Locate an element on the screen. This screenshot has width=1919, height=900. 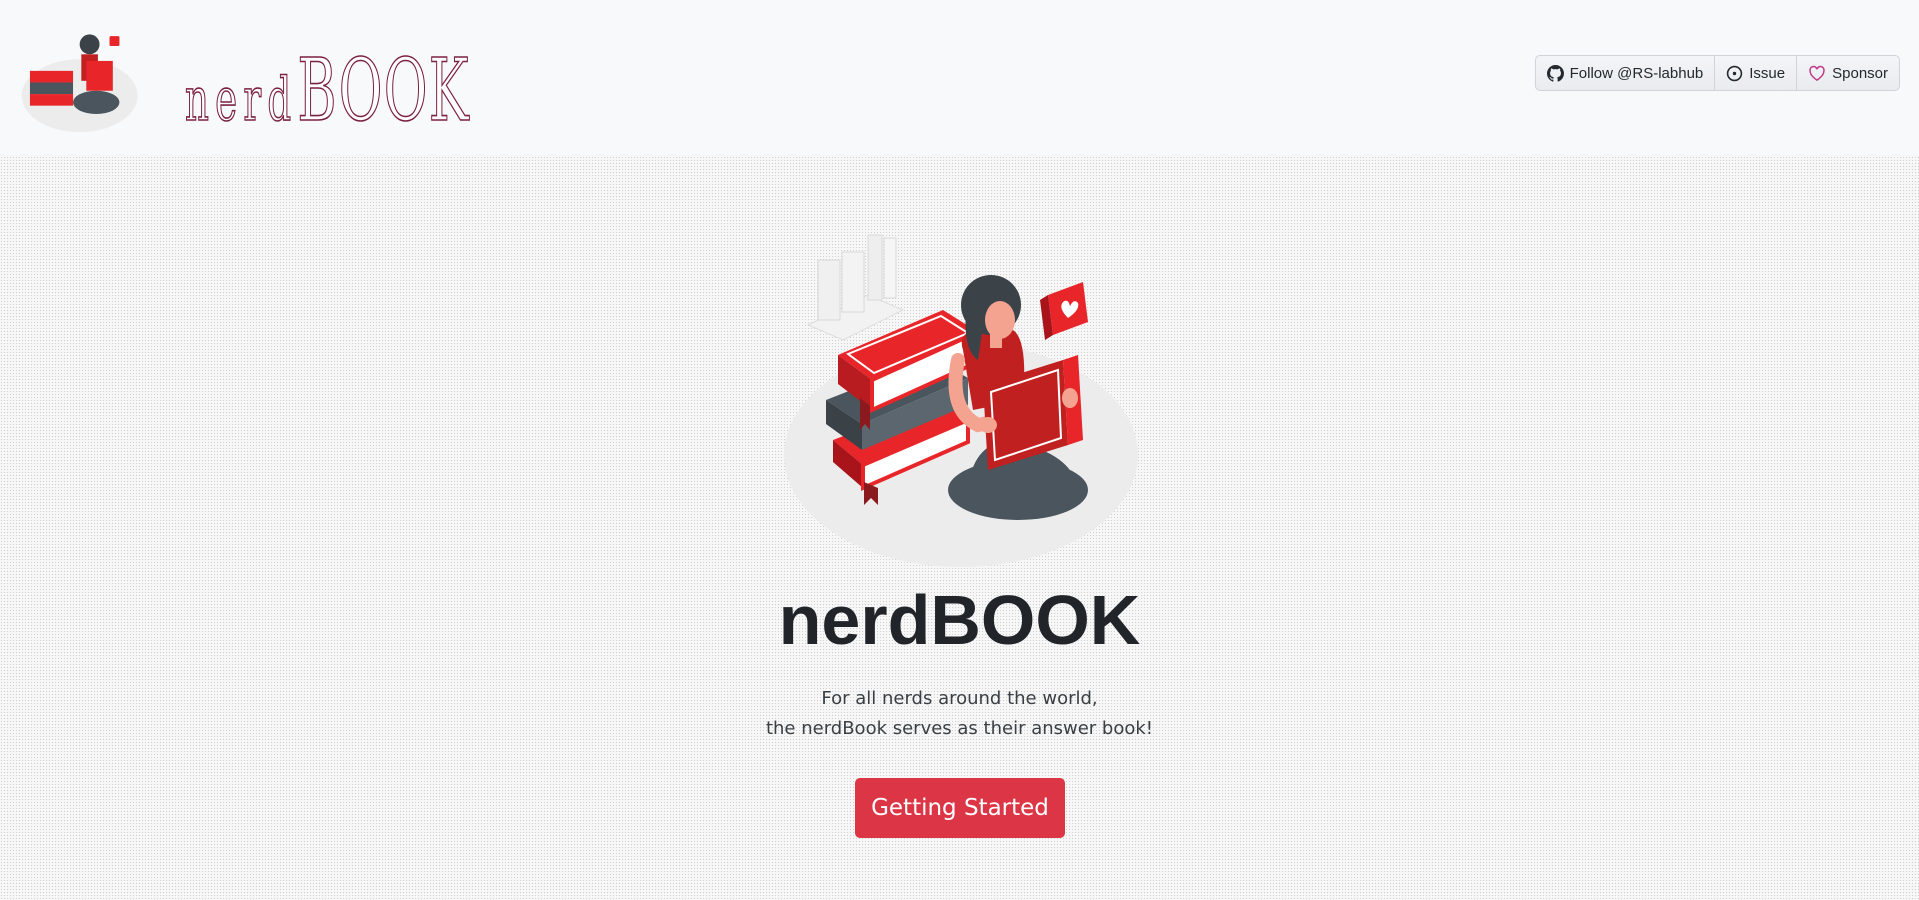
follow-button: Follow @RS-labhub is located at coordinates (1625, 73).